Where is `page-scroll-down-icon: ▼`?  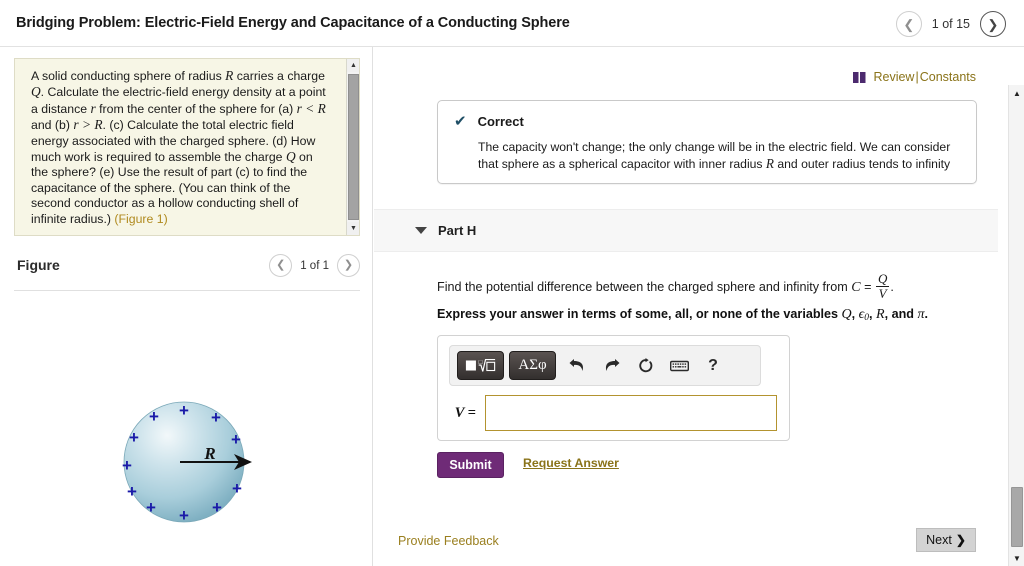 page-scroll-down-icon: ▼ is located at coordinates (1016, 558).